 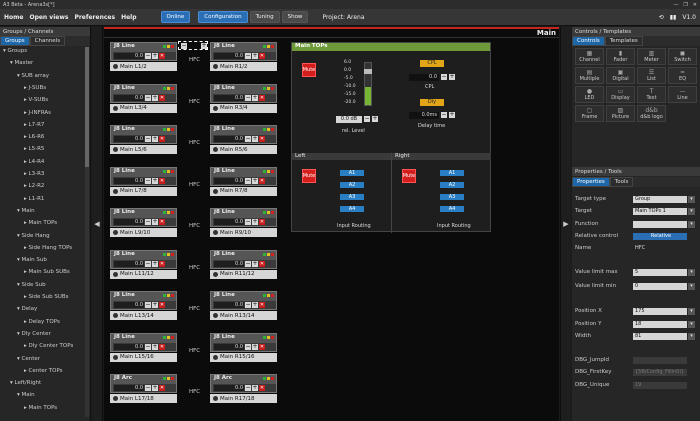 What do you see at coordinates (682, 94) in the screenshot?
I see `control-item-line: — Line` at bounding box center [682, 94].